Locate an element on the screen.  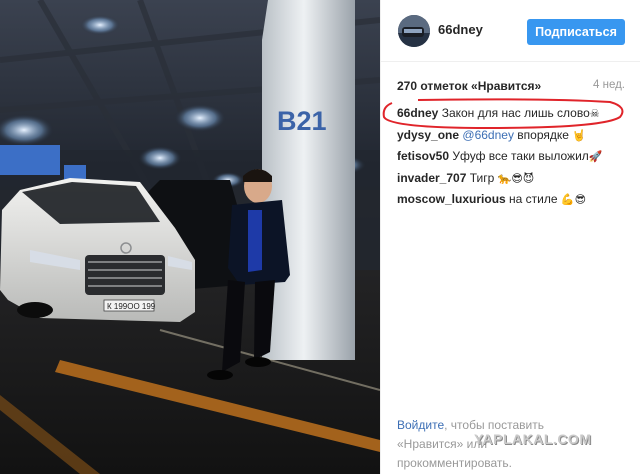
likes-row: 270 отметок «Нравится» 4 нед. is located at coordinates (511, 86).